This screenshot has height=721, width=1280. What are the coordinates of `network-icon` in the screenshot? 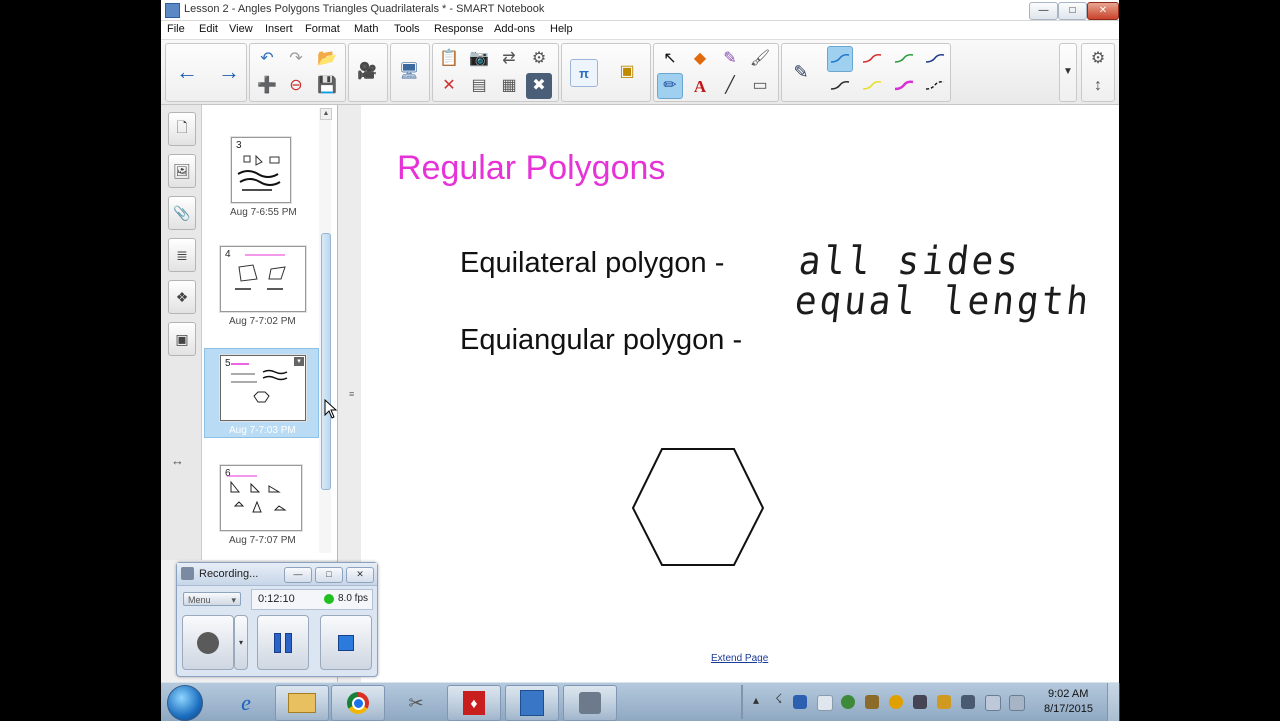 It's located at (993, 703).